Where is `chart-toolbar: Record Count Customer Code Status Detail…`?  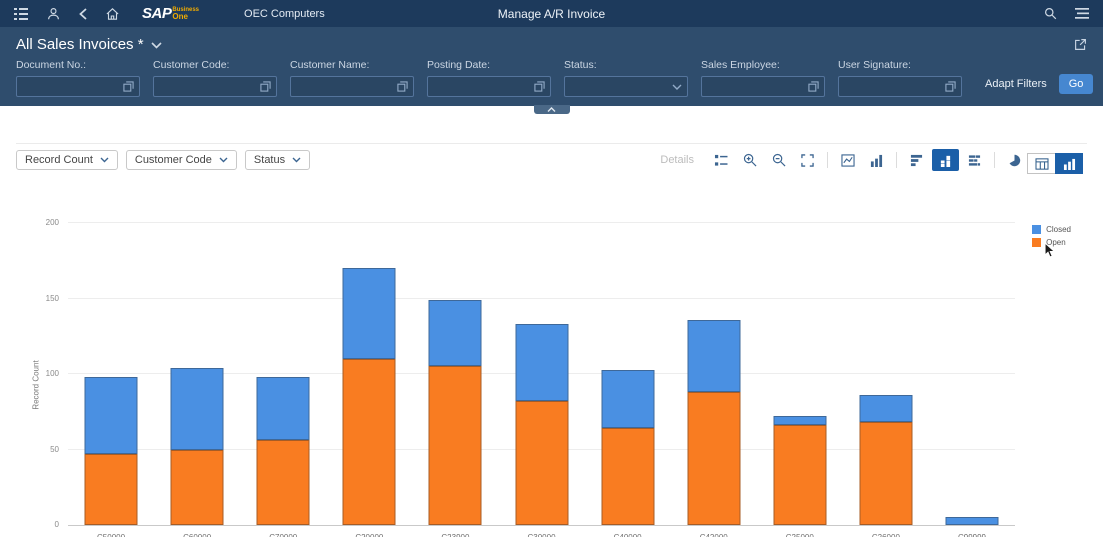
chart-toolbar: Record Count Customer Code Status Detail… is located at coordinates (551, 157).